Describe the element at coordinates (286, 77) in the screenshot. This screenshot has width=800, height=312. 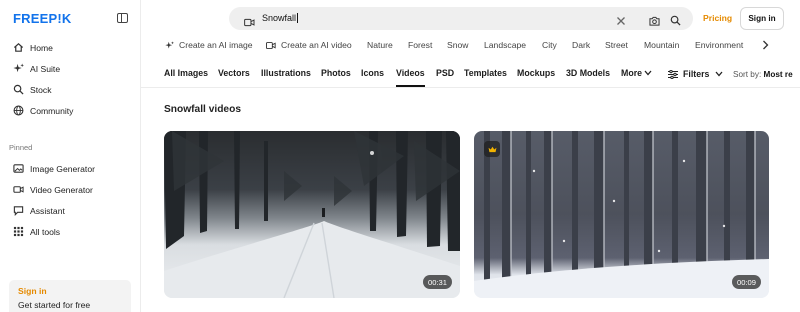
I see `tab-illustrations: Illustrations` at that location.